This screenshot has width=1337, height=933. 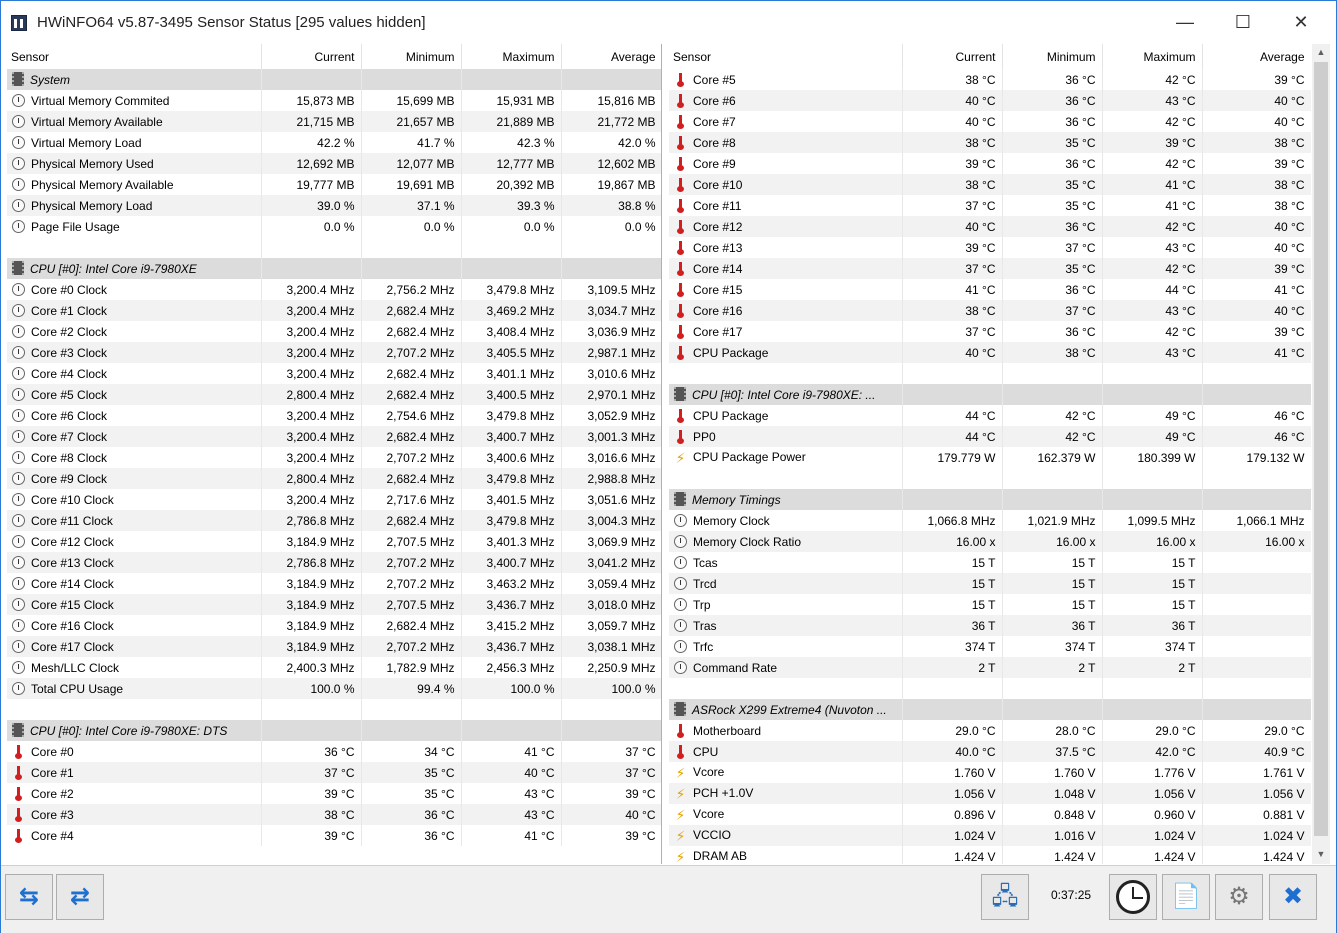 What do you see at coordinates (334, 751) in the screenshot?
I see `sensor-row: Core #0 36 °C 34 °C 41 °C 37 °C` at bounding box center [334, 751].